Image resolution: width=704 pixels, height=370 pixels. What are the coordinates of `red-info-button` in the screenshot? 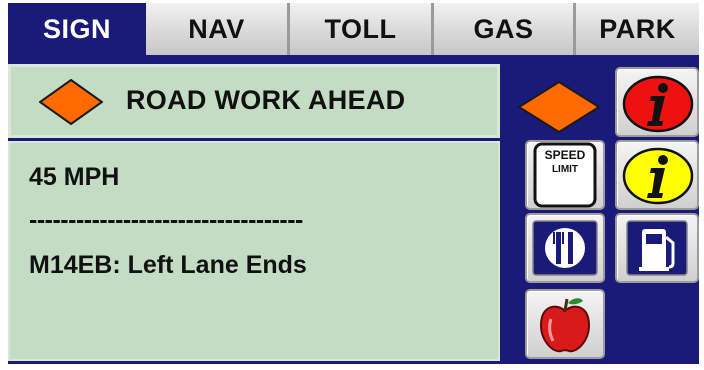 It's located at (657, 102).